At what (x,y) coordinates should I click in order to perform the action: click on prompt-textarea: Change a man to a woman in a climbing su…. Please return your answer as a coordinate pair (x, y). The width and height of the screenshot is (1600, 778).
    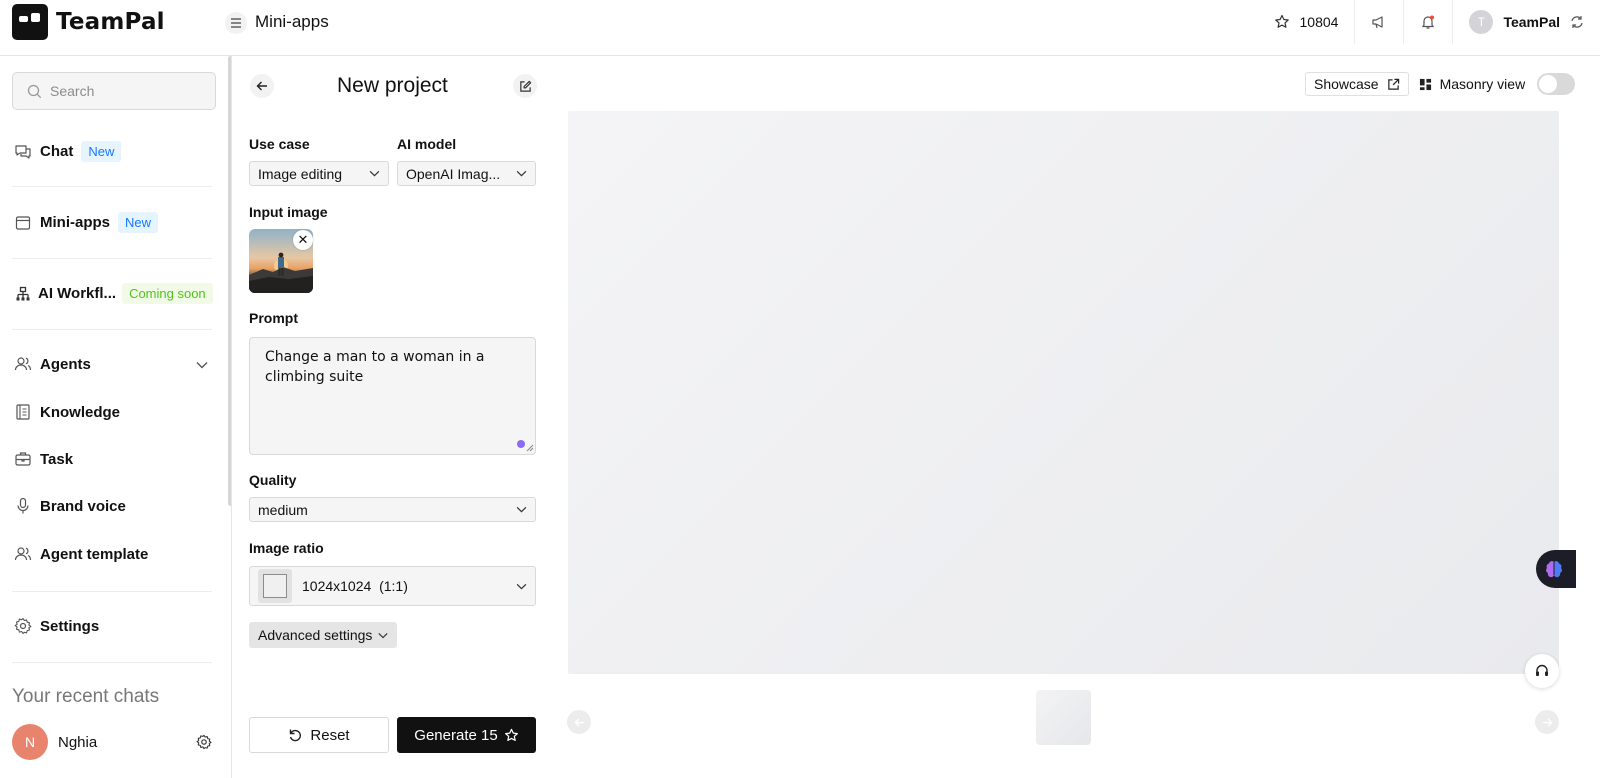
    Looking at the image, I should click on (392, 396).